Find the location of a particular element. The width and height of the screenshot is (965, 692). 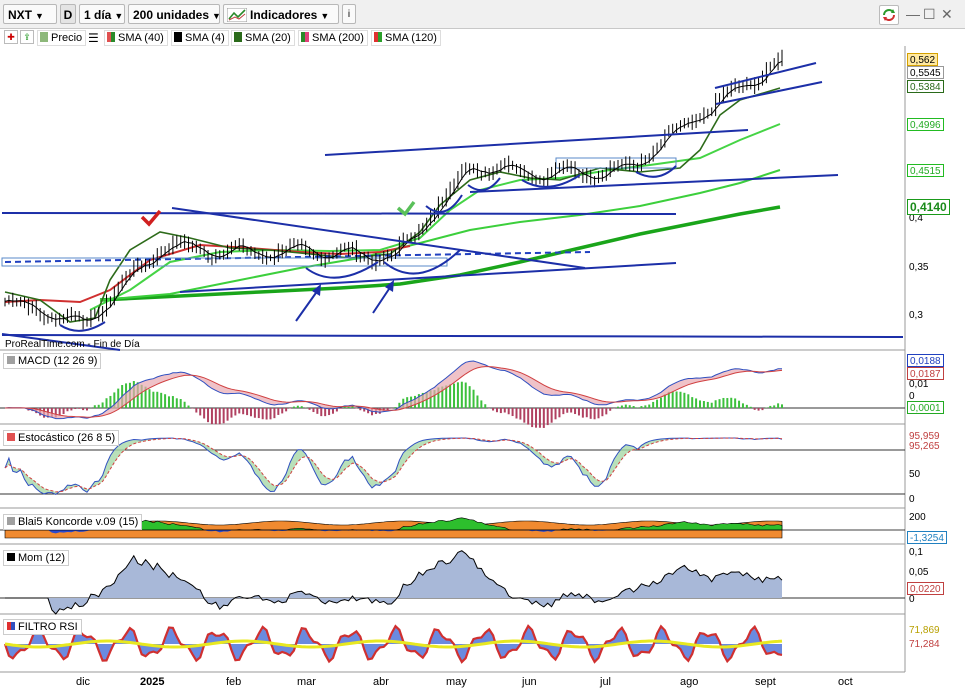

x-tick: feb is located at coordinates (234, 682).